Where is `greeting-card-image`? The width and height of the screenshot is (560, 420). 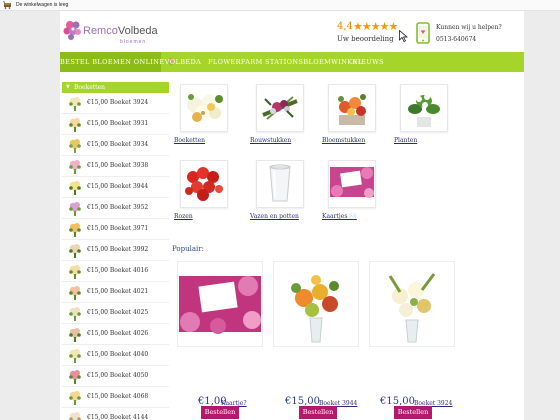
greeting-card-image is located at coordinates (352, 184).